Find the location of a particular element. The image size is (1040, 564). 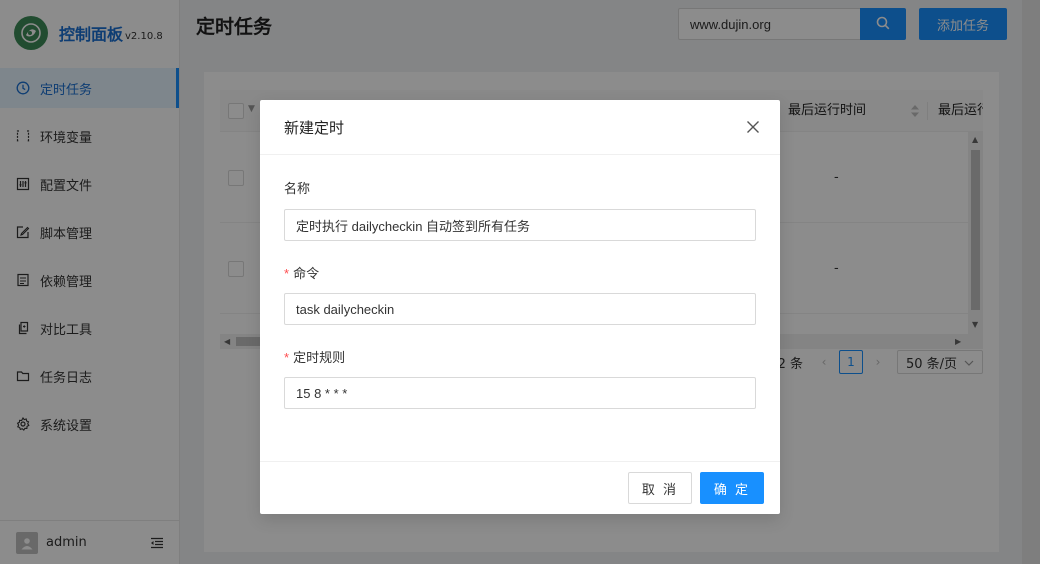

form-item-schedule: * 定时规则 is located at coordinates (520, 378).